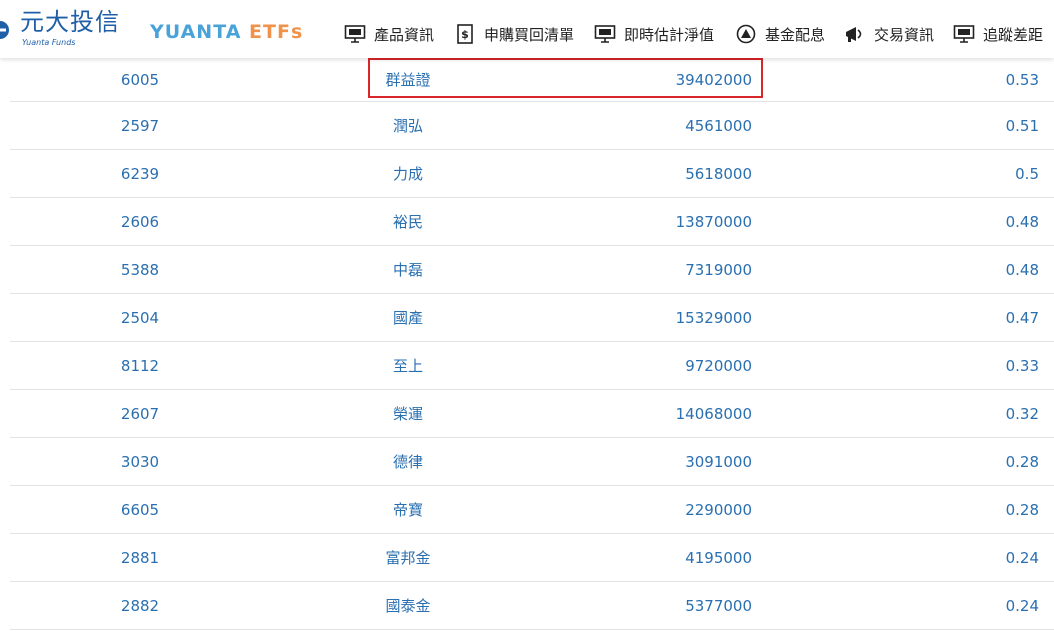  Describe the element at coordinates (718, 509) in the screenshot. I see `shares-cell: 2290000` at that location.